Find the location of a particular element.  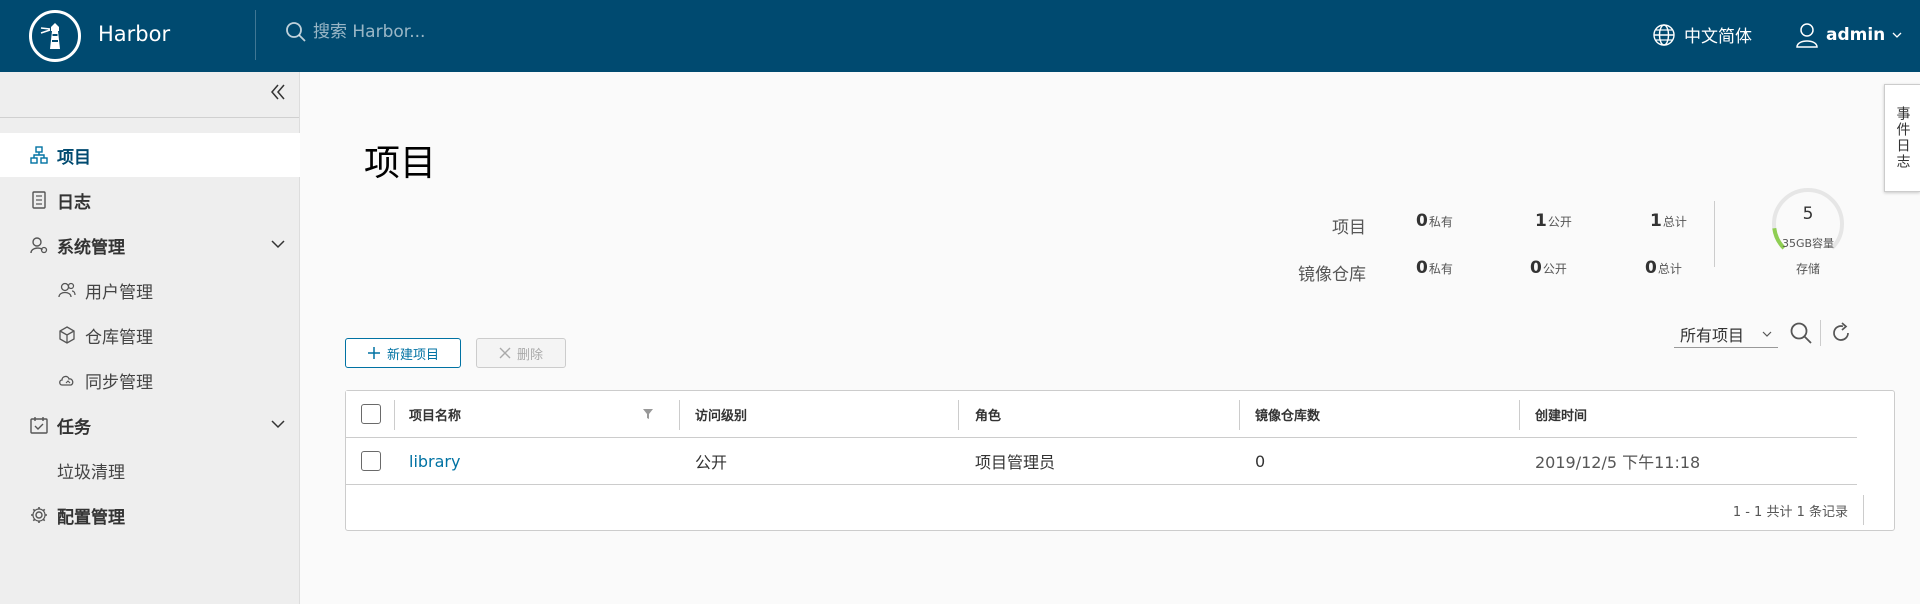

access-level: 公开 is located at coordinates (711, 462).